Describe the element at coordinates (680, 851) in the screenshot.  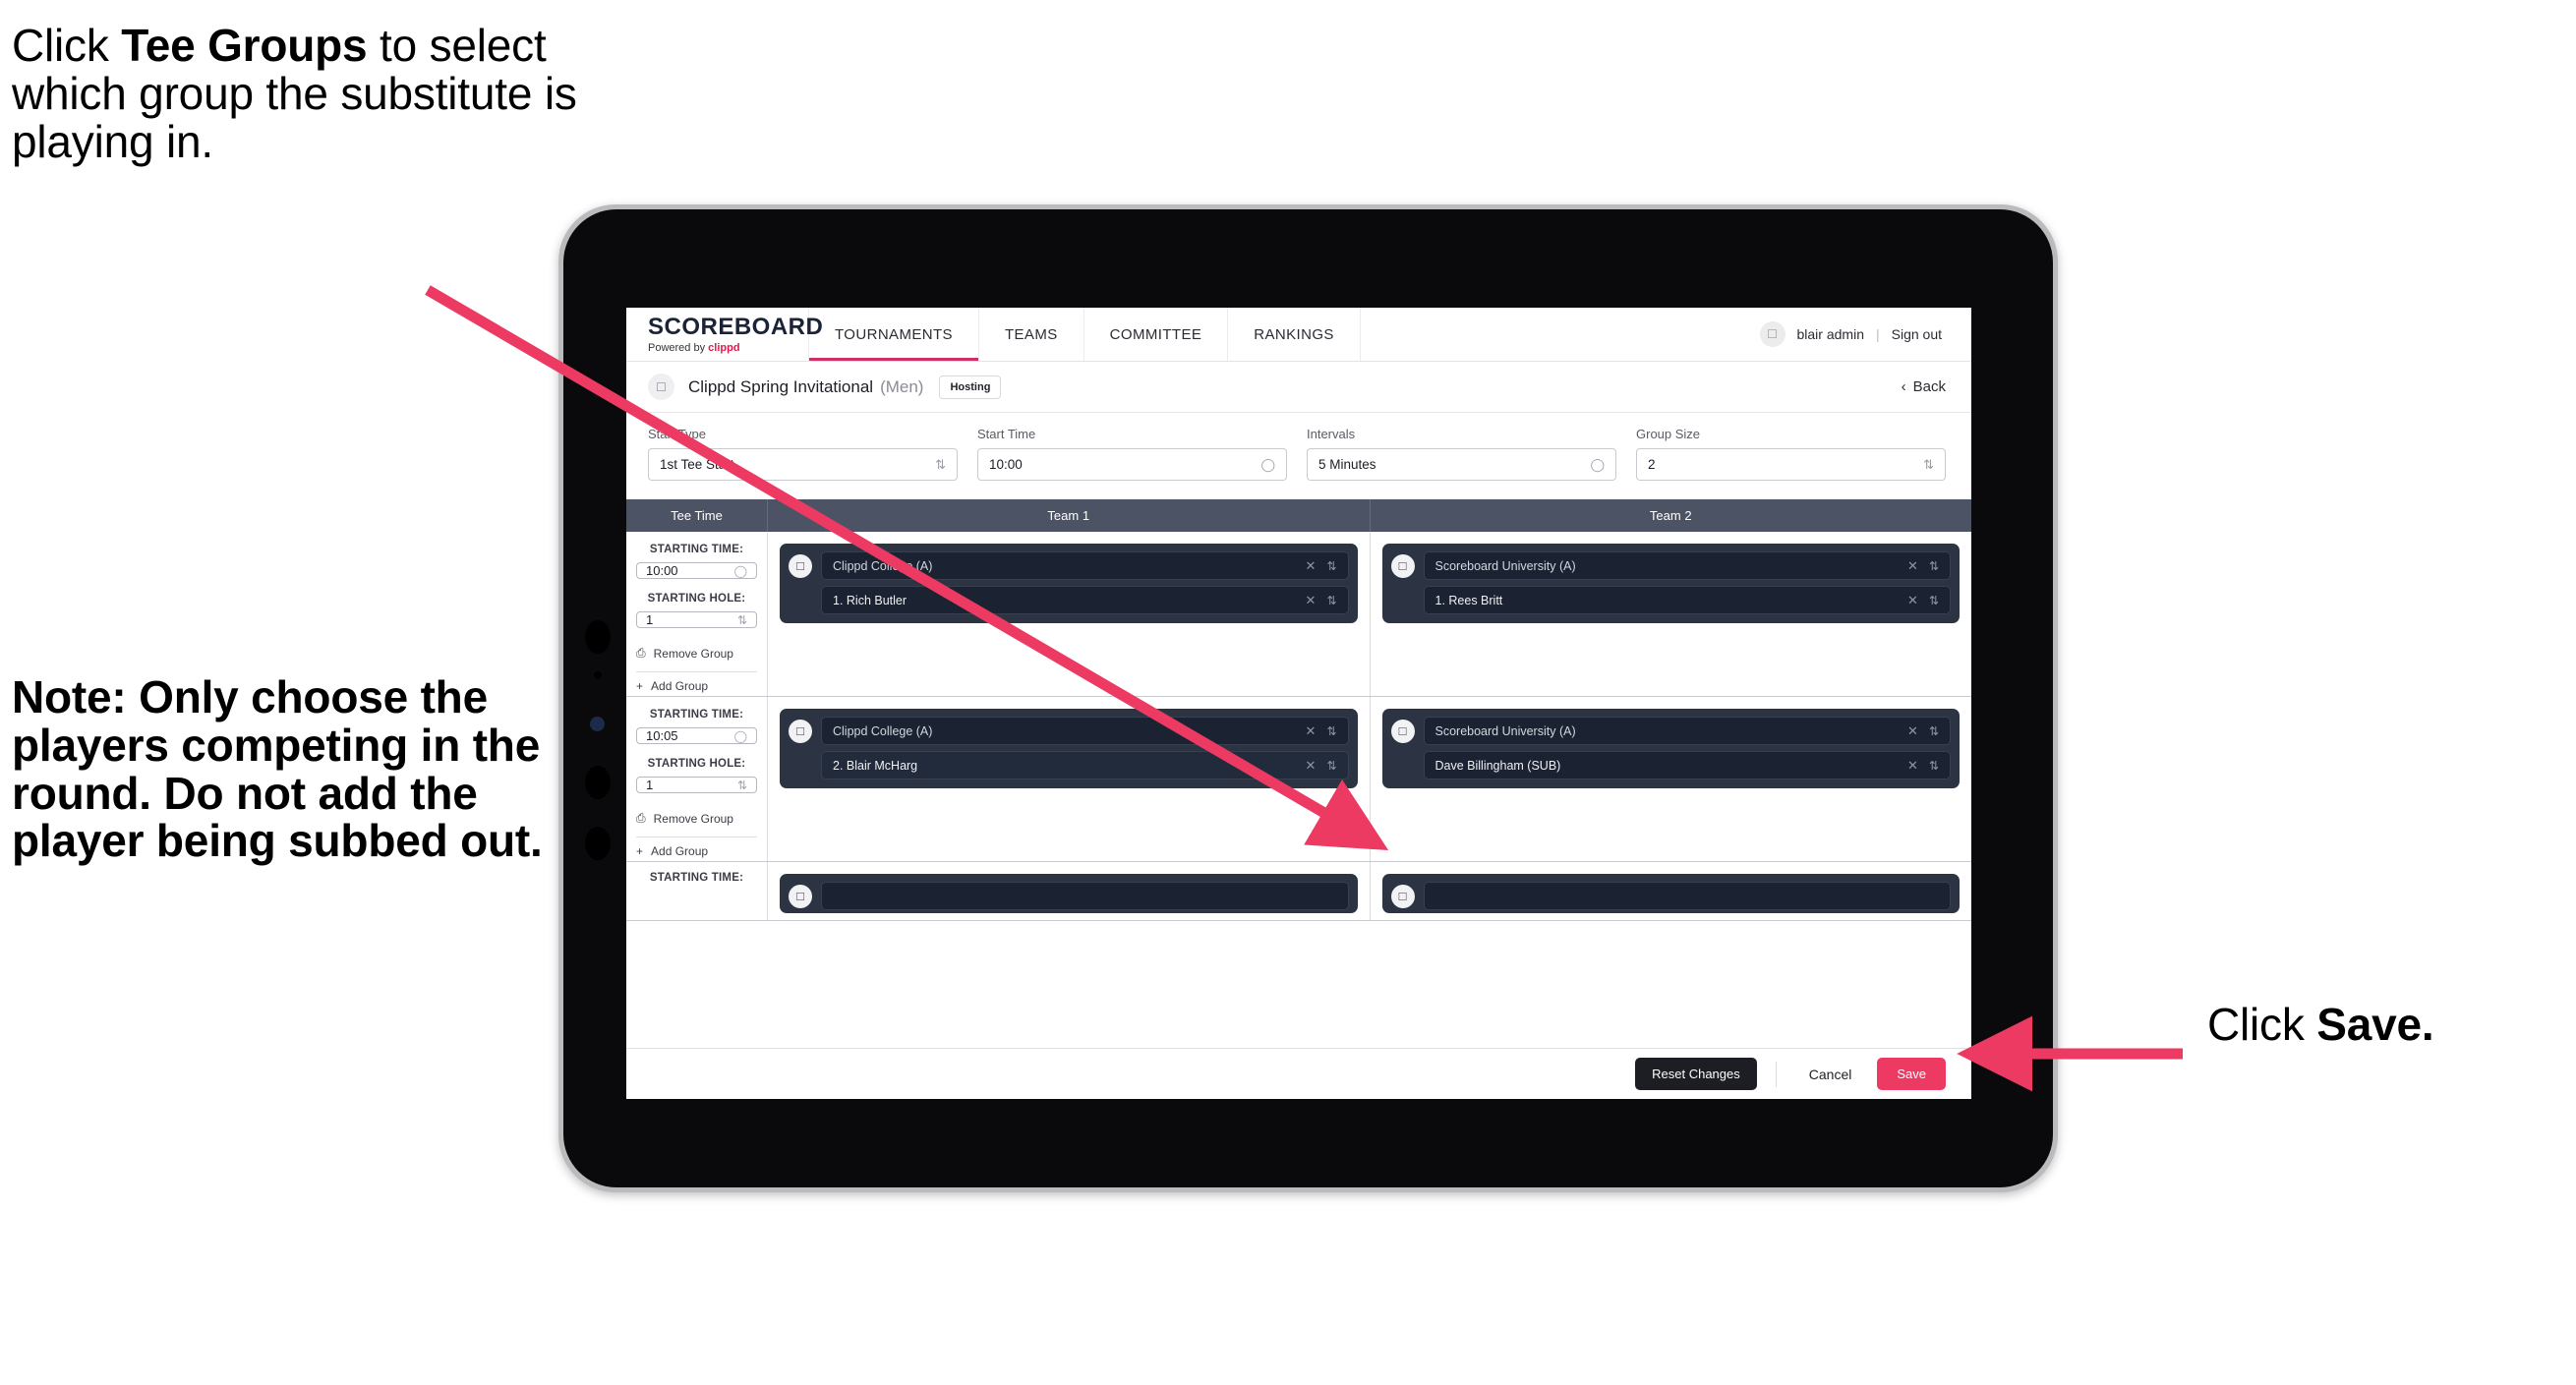
I see `add-group-label: Add Group` at that location.